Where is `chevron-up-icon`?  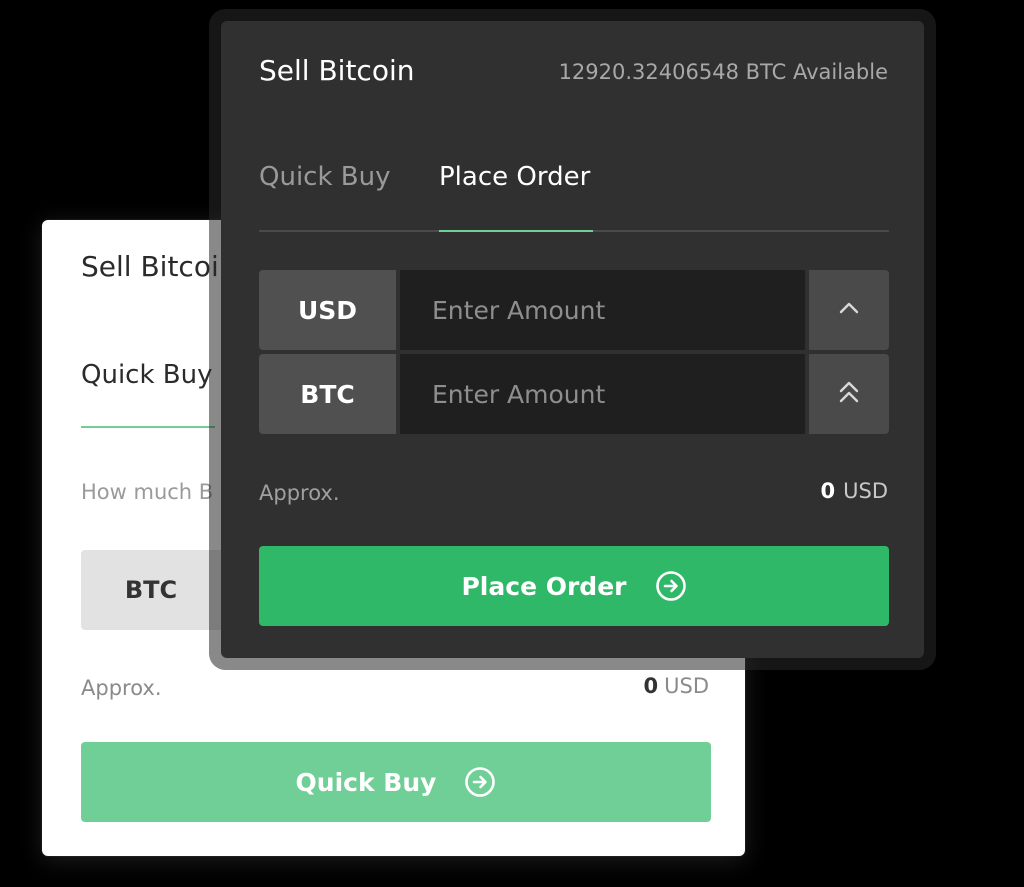
chevron-up-icon is located at coordinates (849, 310).